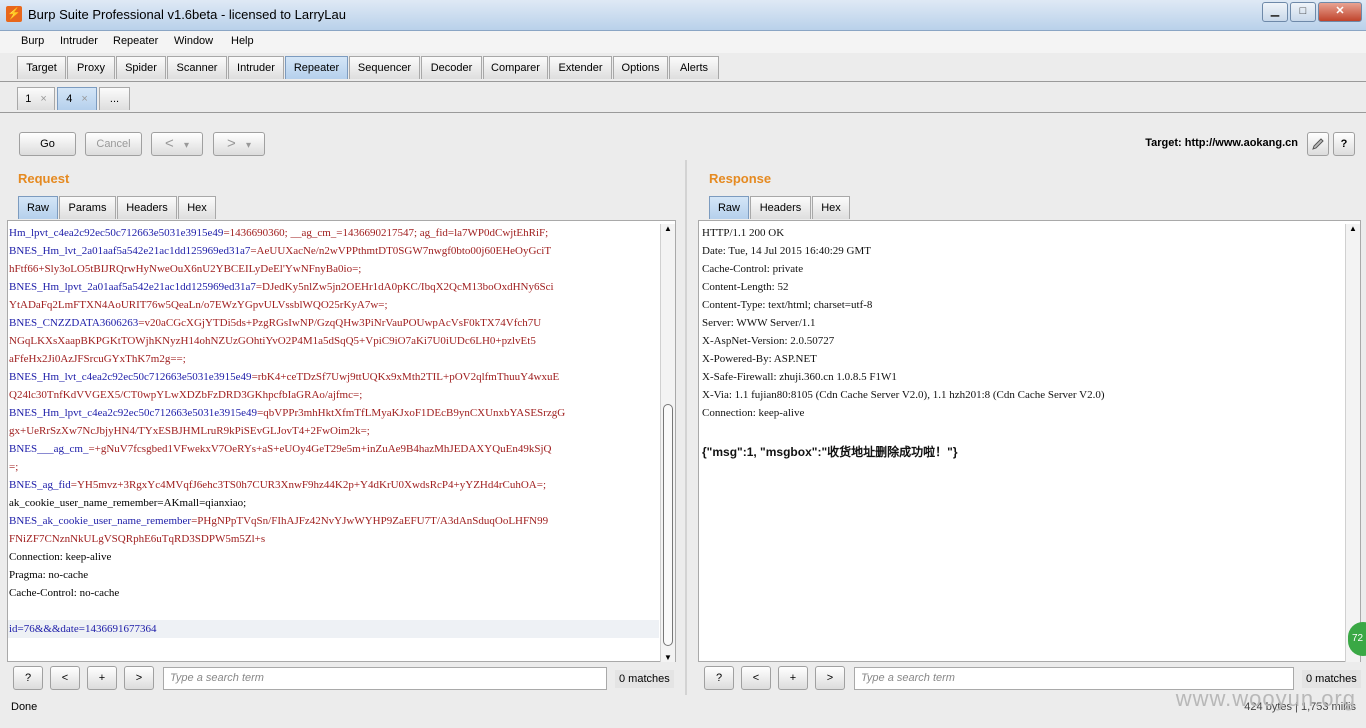 Image resolution: width=1366 pixels, height=728 pixels. I want to click on status-text: Done, so click(24, 707).